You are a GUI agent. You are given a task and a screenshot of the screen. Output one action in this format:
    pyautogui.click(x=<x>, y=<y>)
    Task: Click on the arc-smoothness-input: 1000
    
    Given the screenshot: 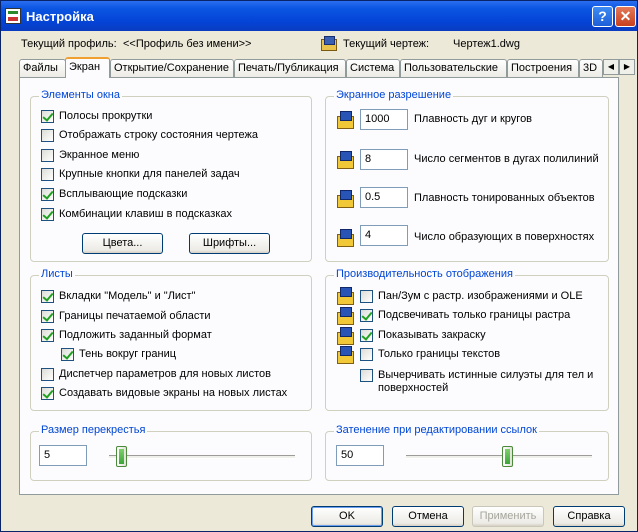 What is the action you would take?
    pyautogui.click(x=384, y=119)
    